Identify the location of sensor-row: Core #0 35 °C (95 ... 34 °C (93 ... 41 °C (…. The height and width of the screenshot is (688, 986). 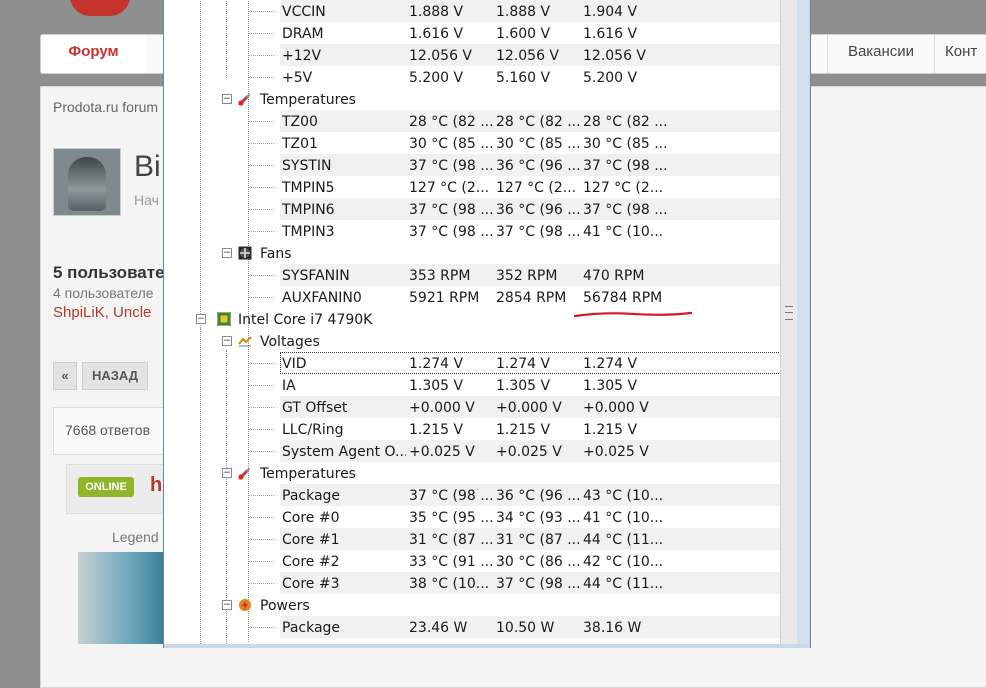
(472, 517).